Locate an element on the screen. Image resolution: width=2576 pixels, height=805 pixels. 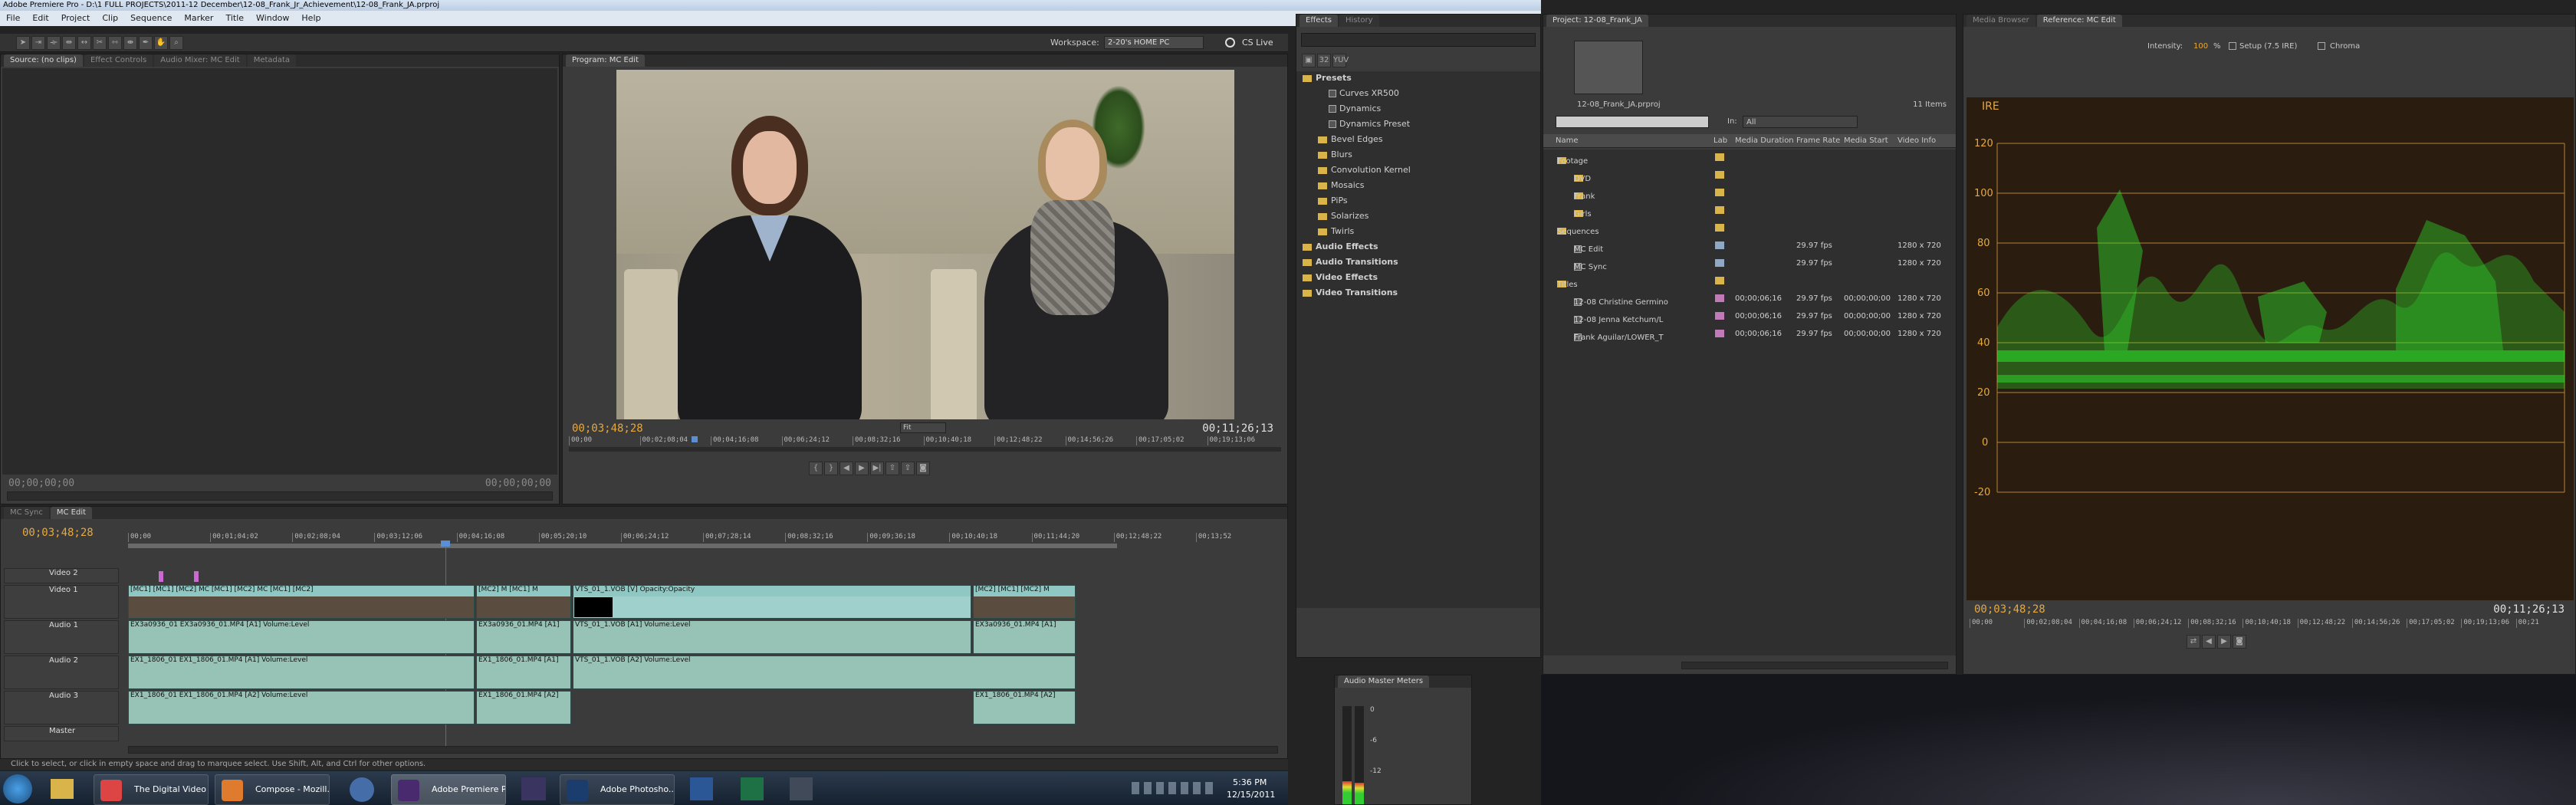
effect-audio-transitions: Audio Transitions is located at coordinates (1350, 262).